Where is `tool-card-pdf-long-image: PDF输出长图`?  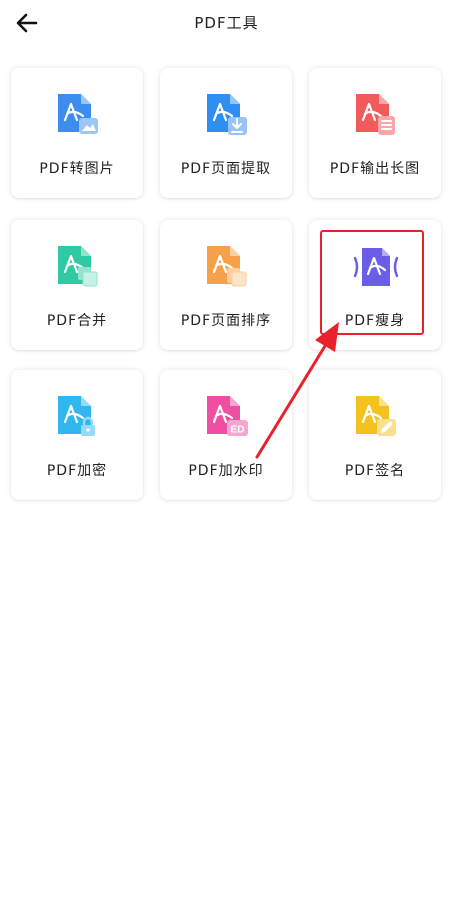 tool-card-pdf-long-image: PDF输出长图 is located at coordinates (375, 133).